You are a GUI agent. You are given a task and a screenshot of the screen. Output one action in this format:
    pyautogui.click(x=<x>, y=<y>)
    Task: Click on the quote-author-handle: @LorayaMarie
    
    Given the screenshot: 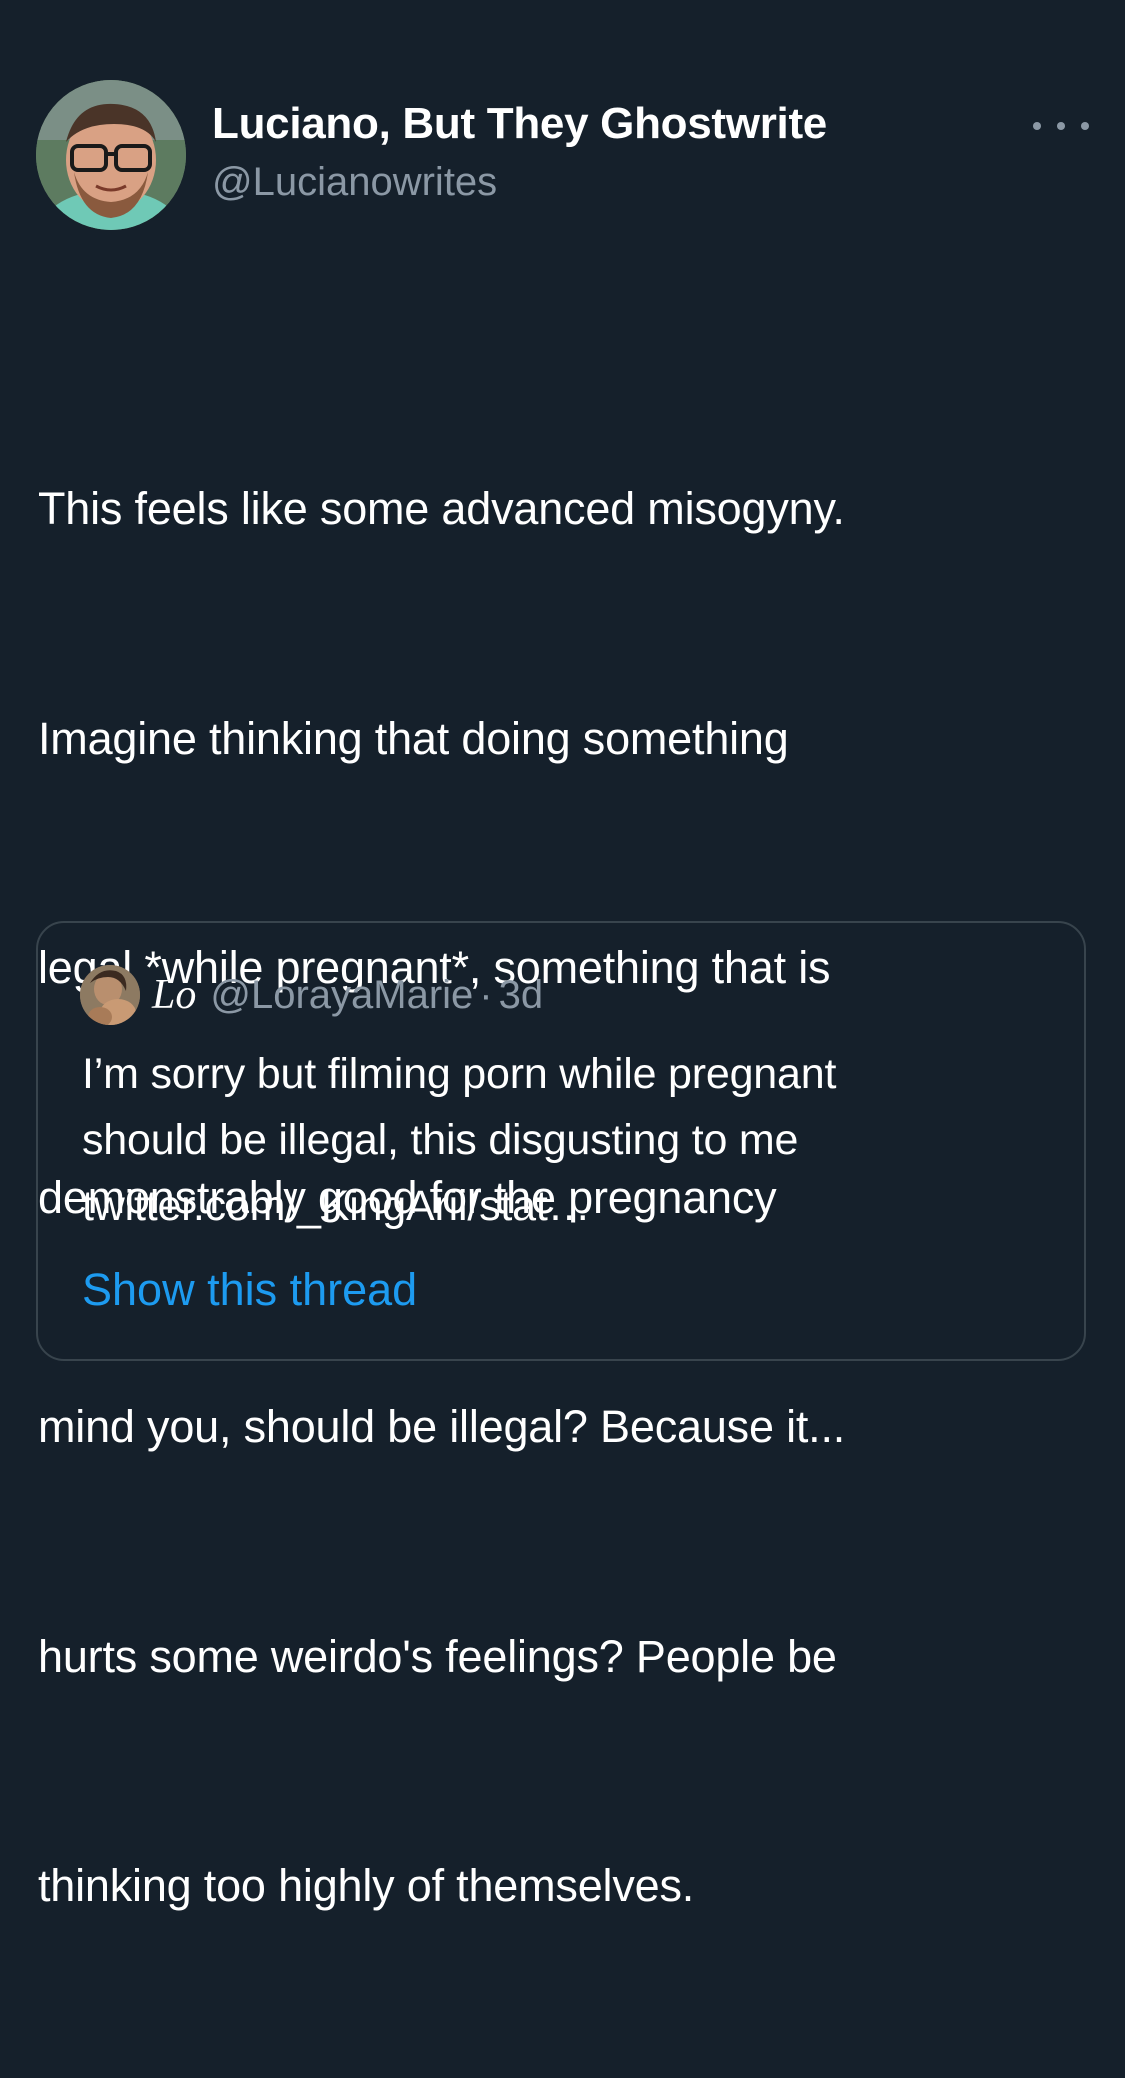 What is the action you would take?
    pyautogui.click(x=341, y=995)
    